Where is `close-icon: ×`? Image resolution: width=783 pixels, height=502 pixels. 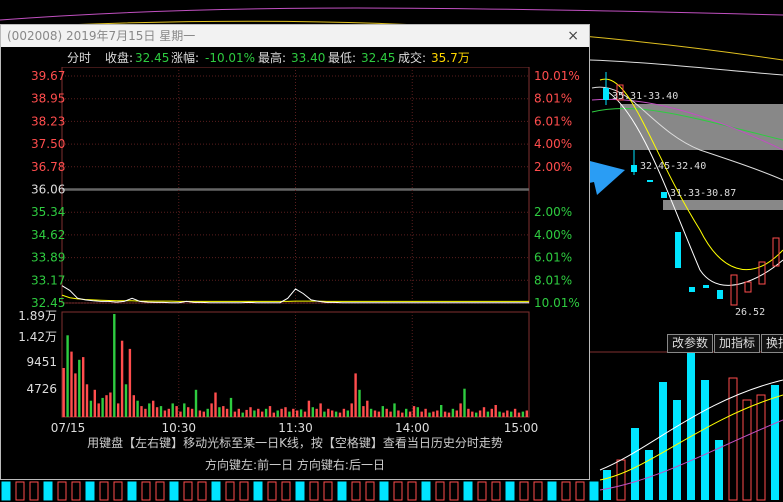
close-icon: × is located at coordinates (573, 36).